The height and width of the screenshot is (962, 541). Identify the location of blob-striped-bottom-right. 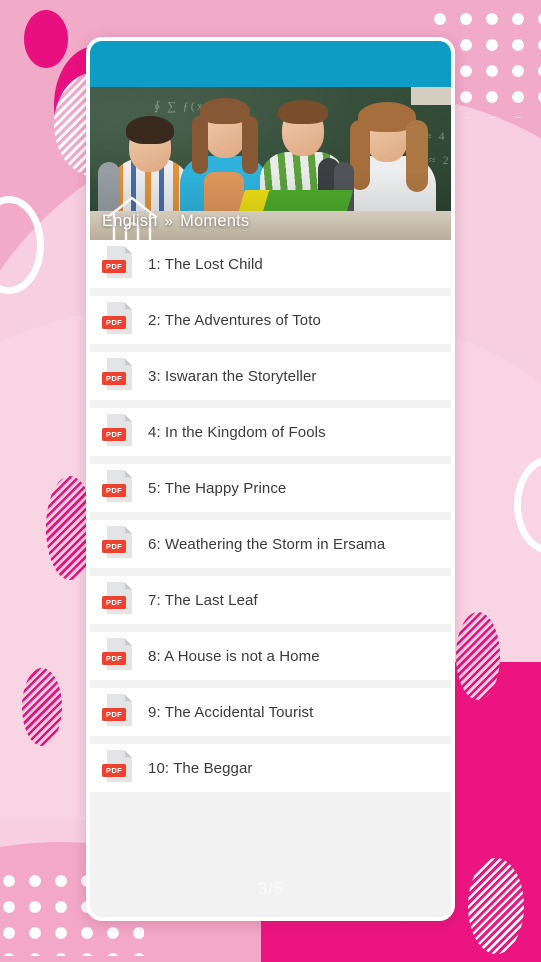
(496, 906).